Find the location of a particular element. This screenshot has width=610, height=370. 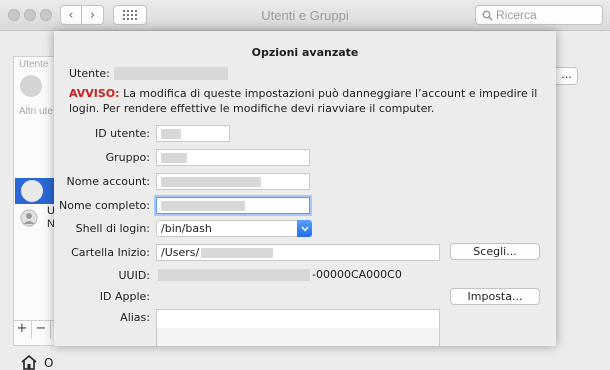

chevron-down-icon is located at coordinates (304, 228).